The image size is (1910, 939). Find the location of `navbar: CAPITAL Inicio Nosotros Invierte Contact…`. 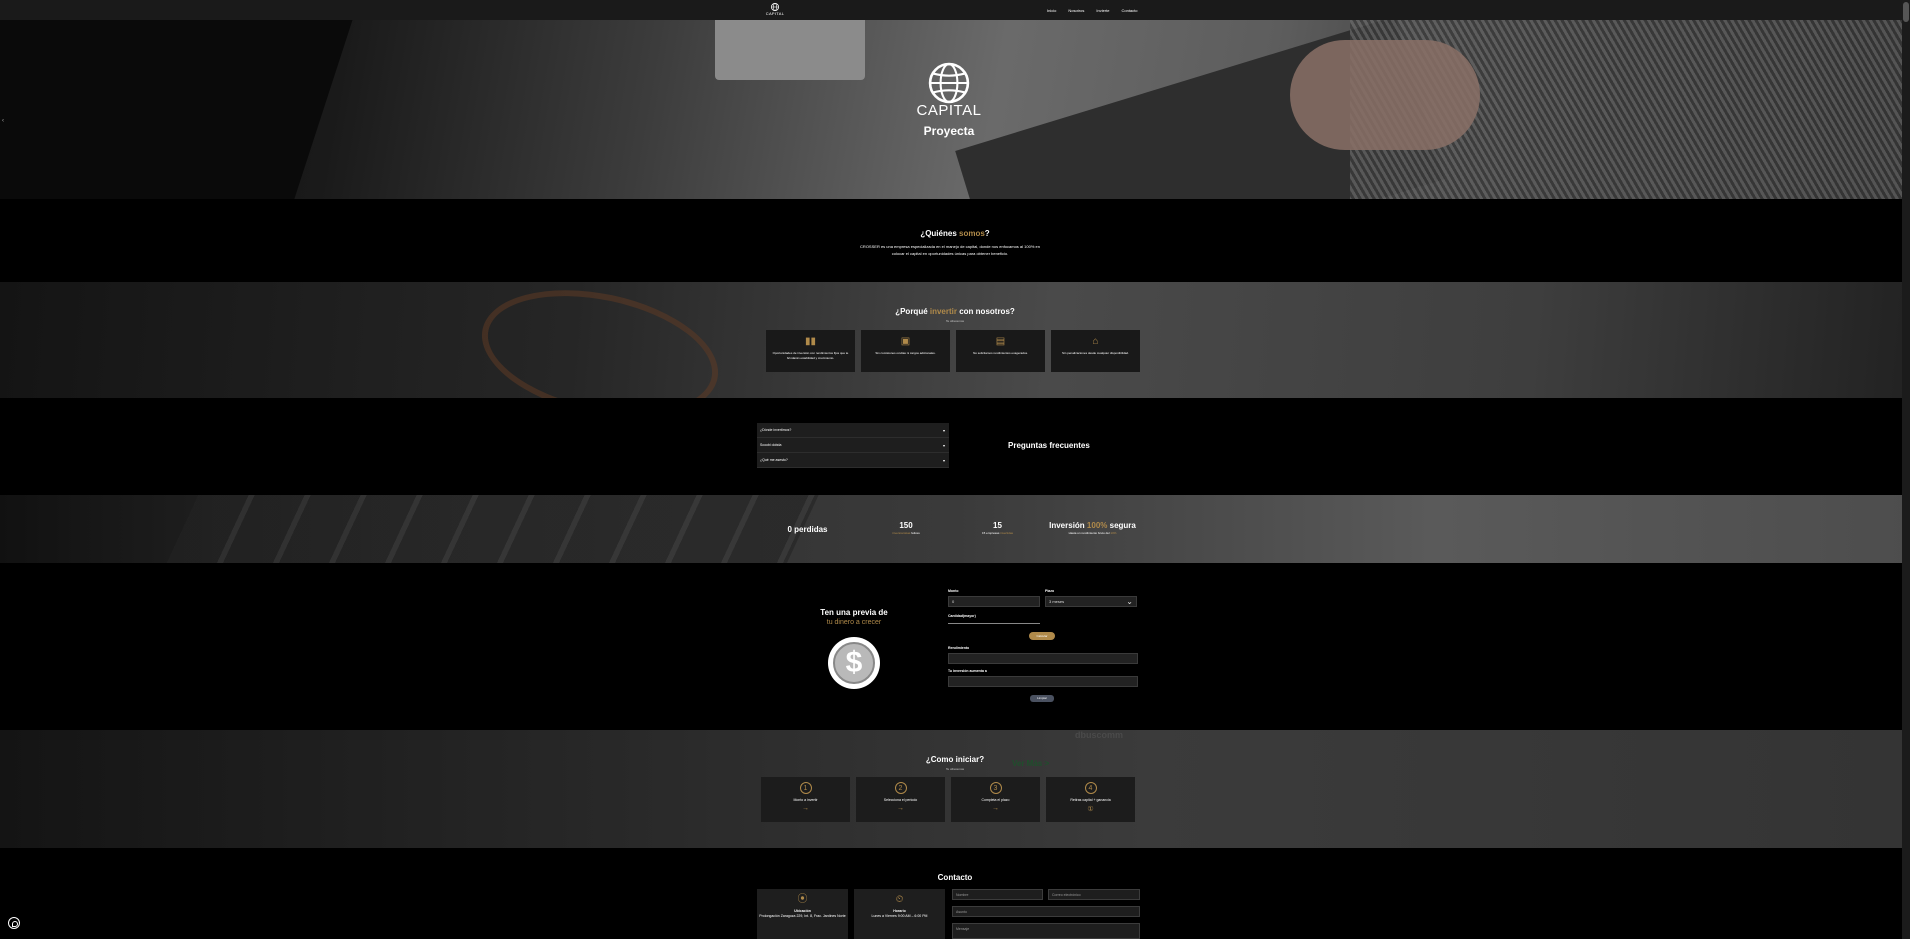

navbar: CAPITAL Inicio Nosotros Invierte Contact… is located at coordinates (955, 10).